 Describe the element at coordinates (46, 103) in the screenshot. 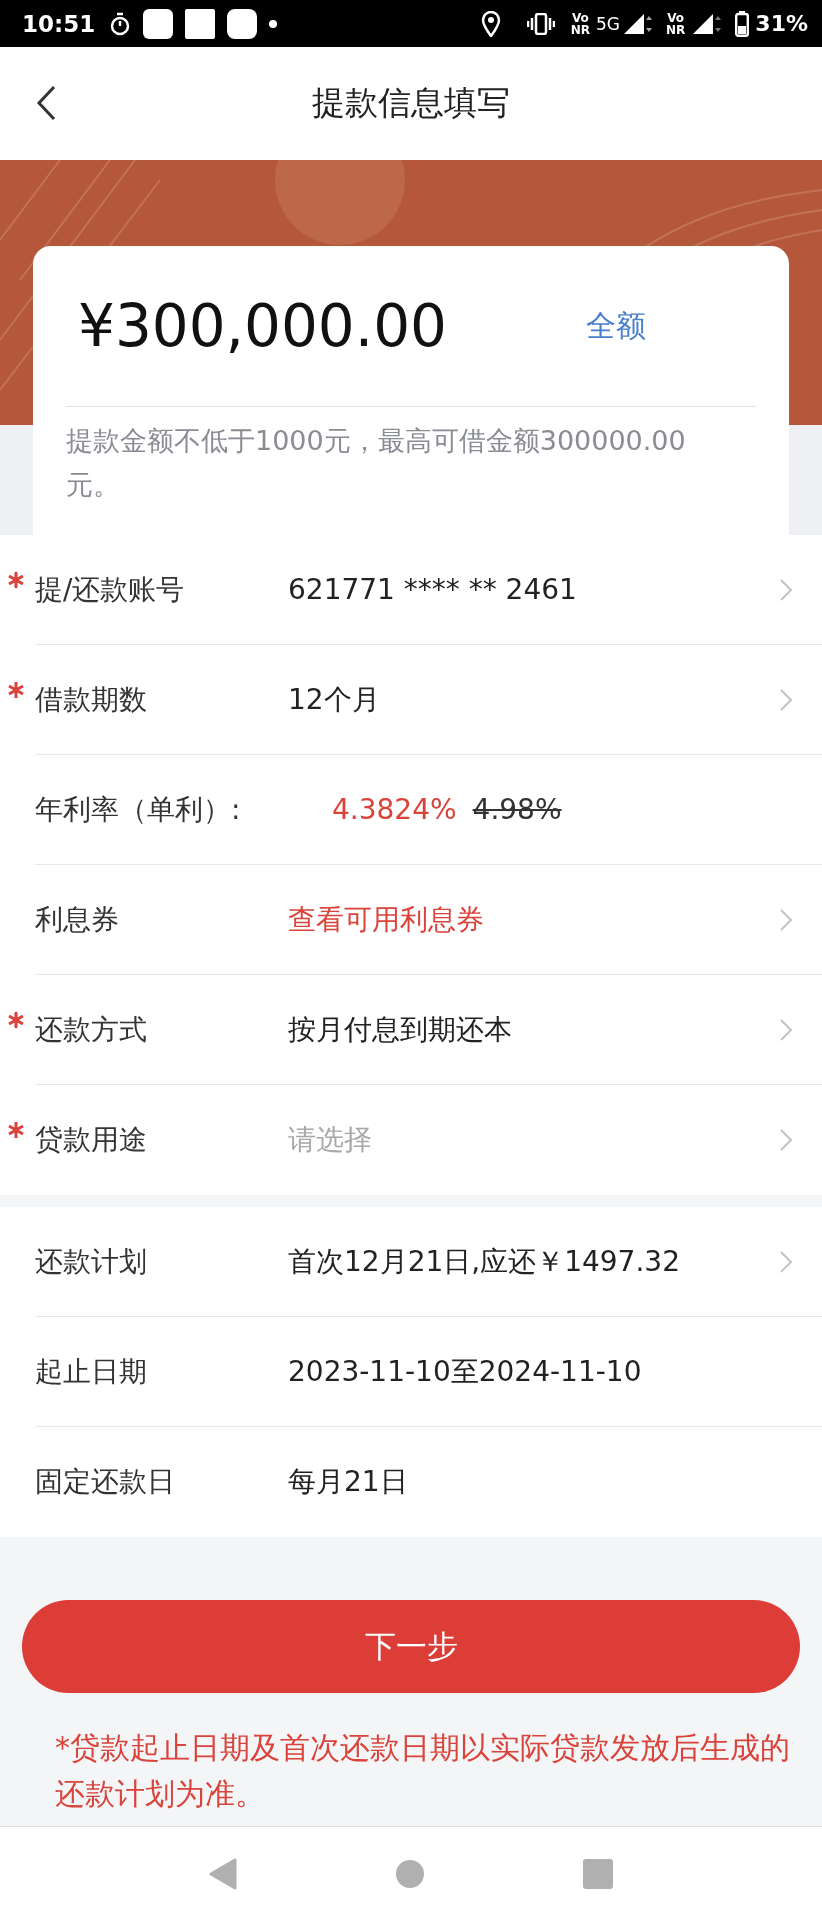

I see `back-icon` at that location.